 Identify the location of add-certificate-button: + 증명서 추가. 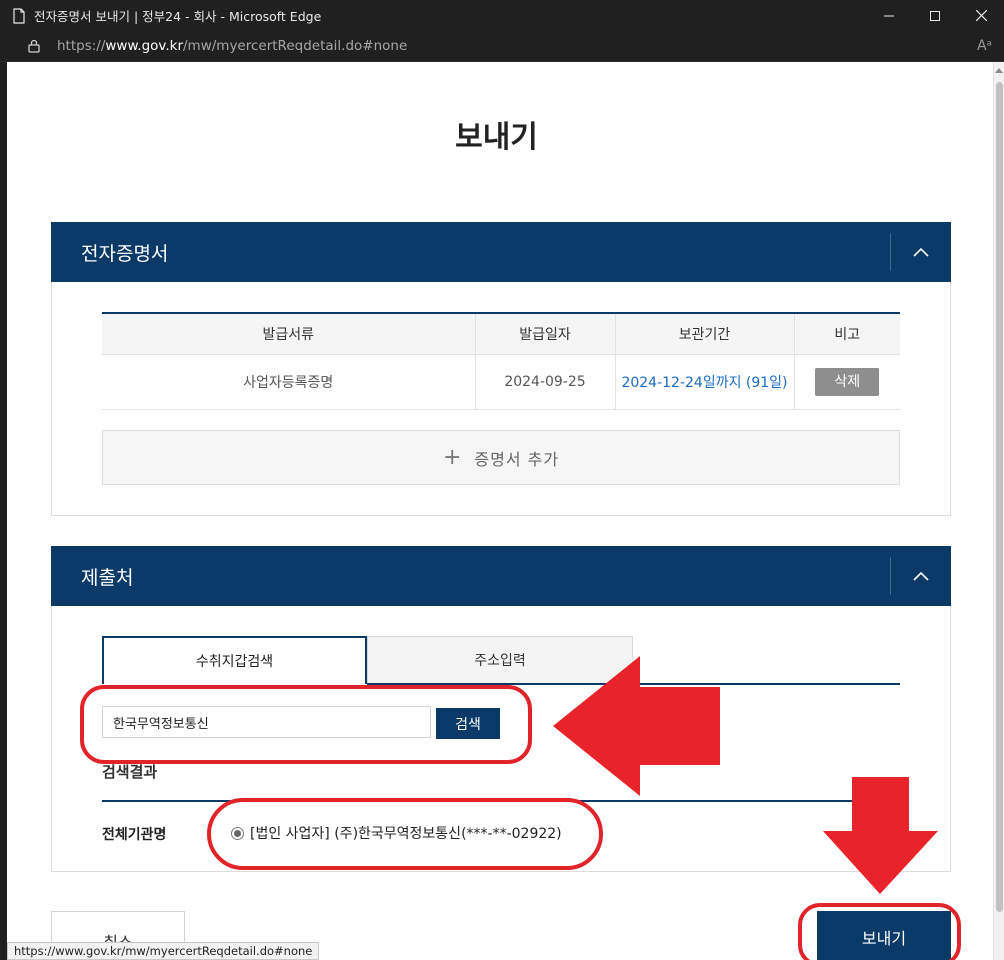
(501, 457).